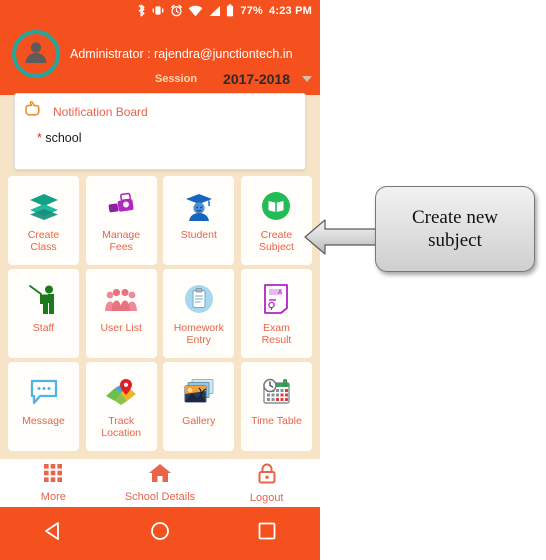  Describe the element at coordinates (121, 328) in the screenshot. I see `tile-label: User List` at that location.